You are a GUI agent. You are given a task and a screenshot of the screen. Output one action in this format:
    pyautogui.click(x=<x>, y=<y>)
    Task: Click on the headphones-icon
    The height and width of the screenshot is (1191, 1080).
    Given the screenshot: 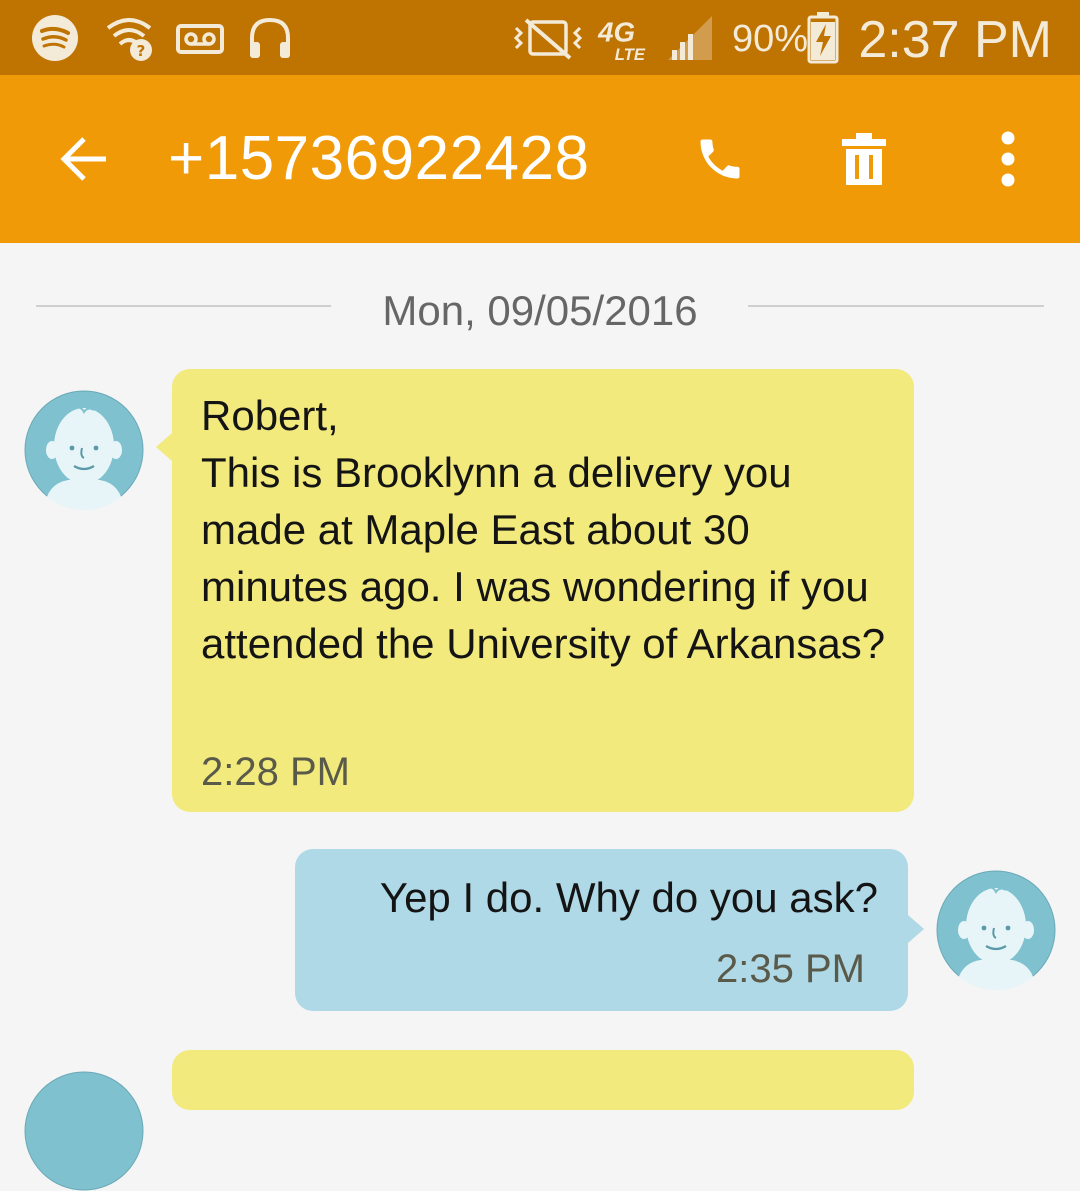 What is the action you would take?
    pyautogui.click(x=270, y=37)
    